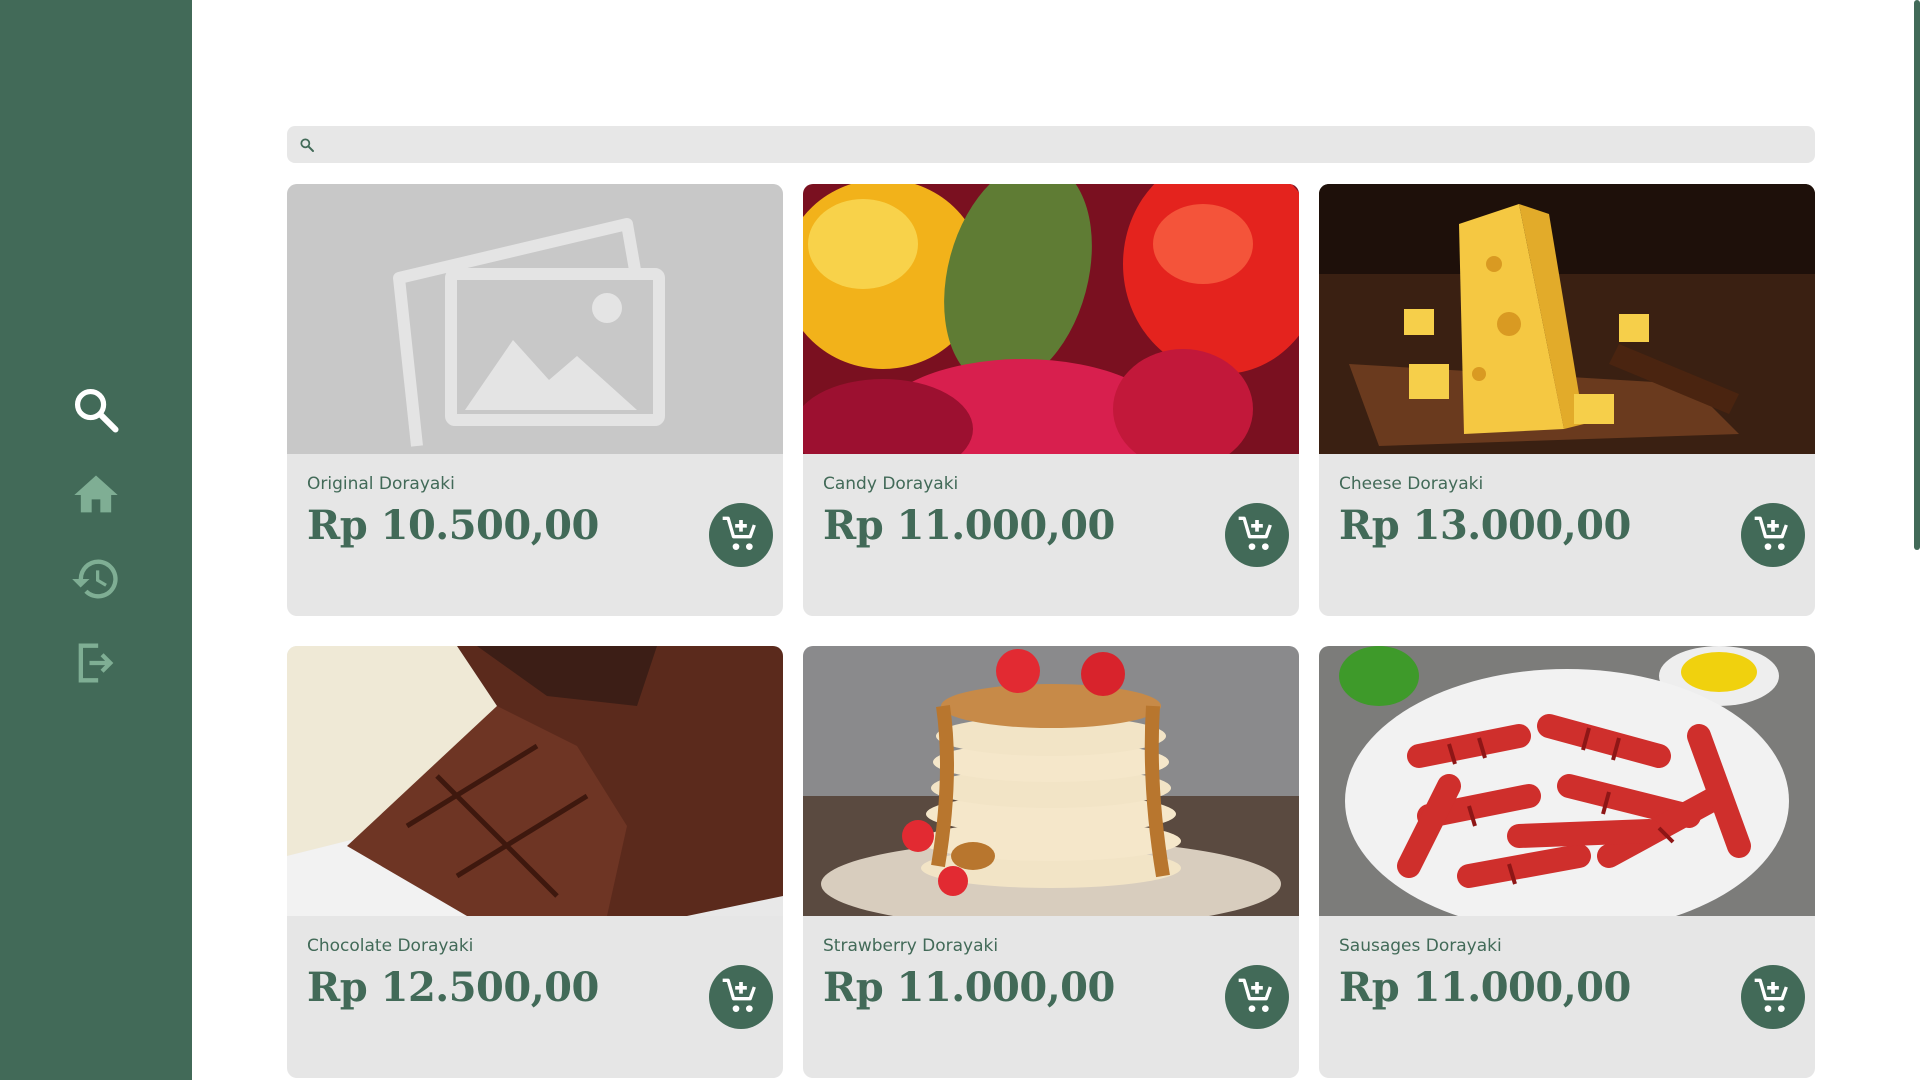 The height and width of the screenshot is (1080, 1920). I want to click on home-icon, so click(96, 494).